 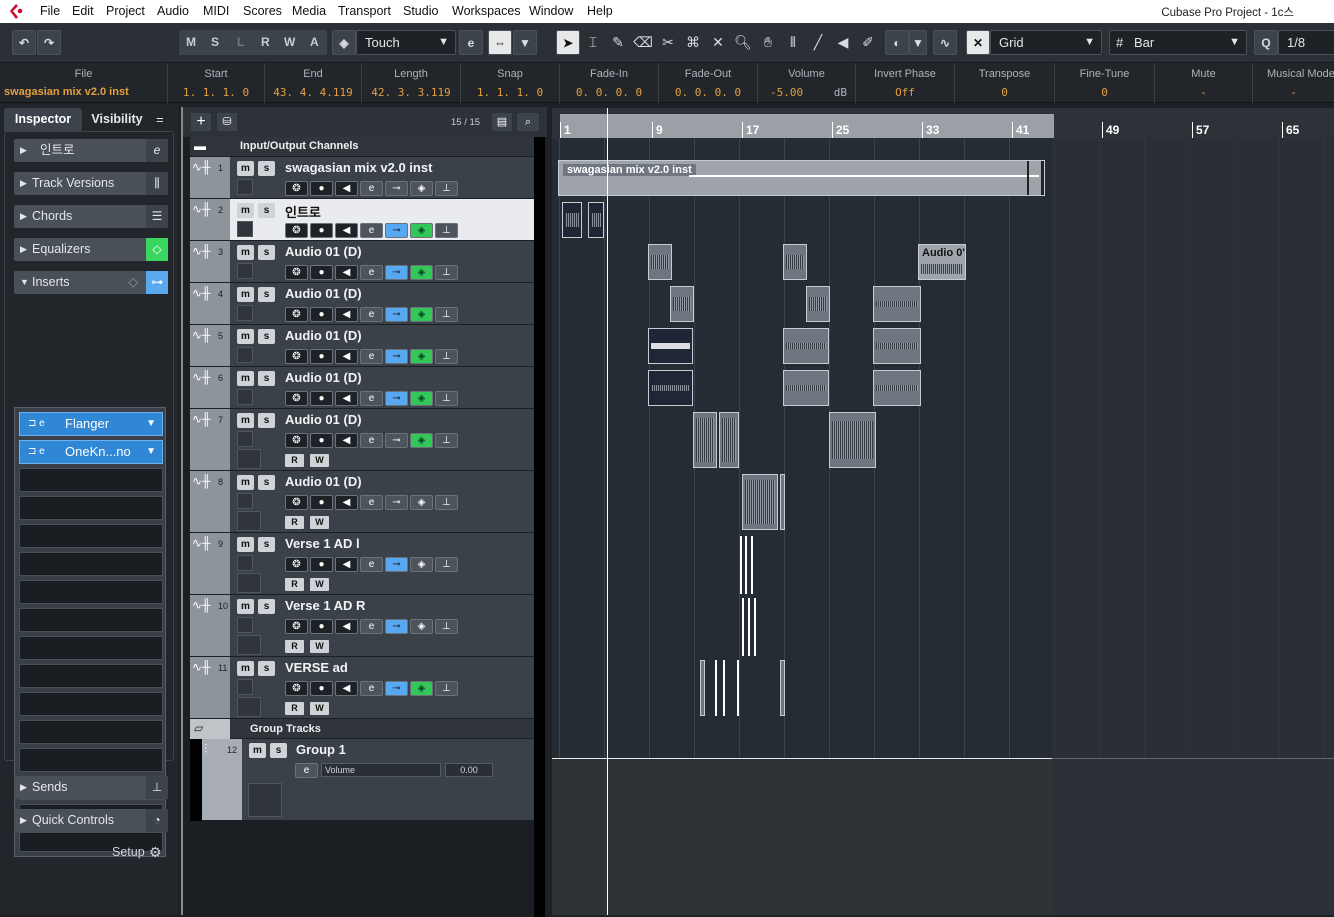 What do you see at coordinates (155, 852) in the screenshot?
I see `gear-icon: ⚙` at bounding box center [155, 852].